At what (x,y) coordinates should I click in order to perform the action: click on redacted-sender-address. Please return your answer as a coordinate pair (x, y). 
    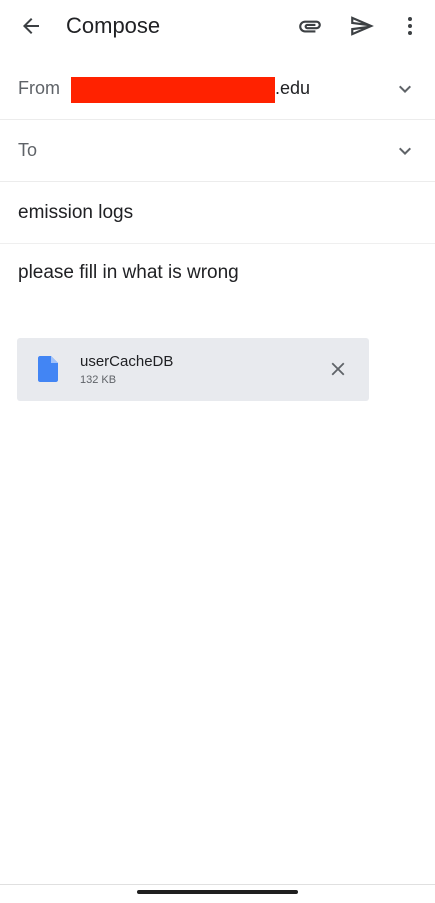
    Looking at the image, I should click on (173, 90).